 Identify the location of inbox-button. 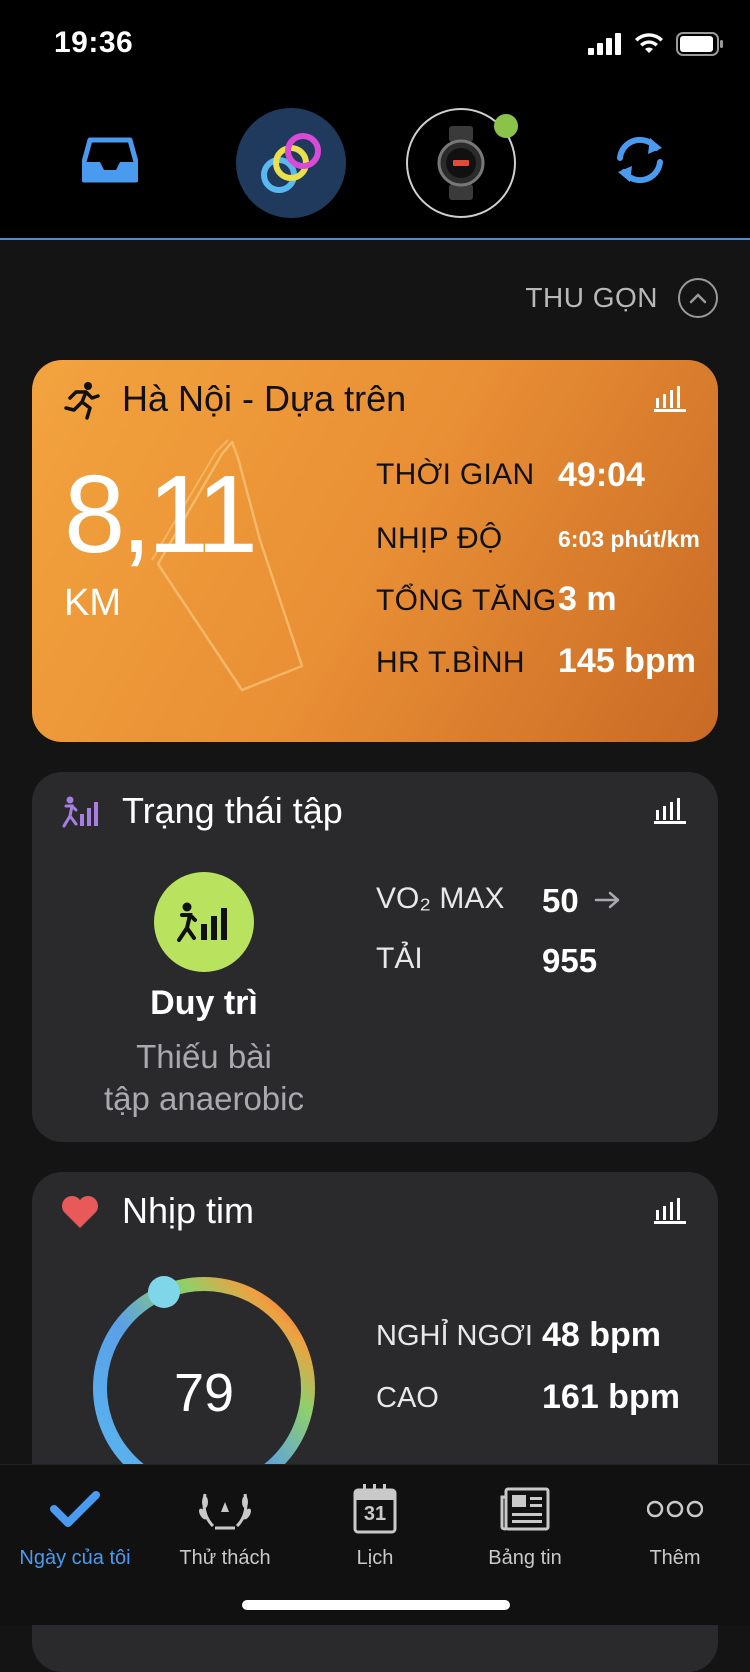
(110, 160).